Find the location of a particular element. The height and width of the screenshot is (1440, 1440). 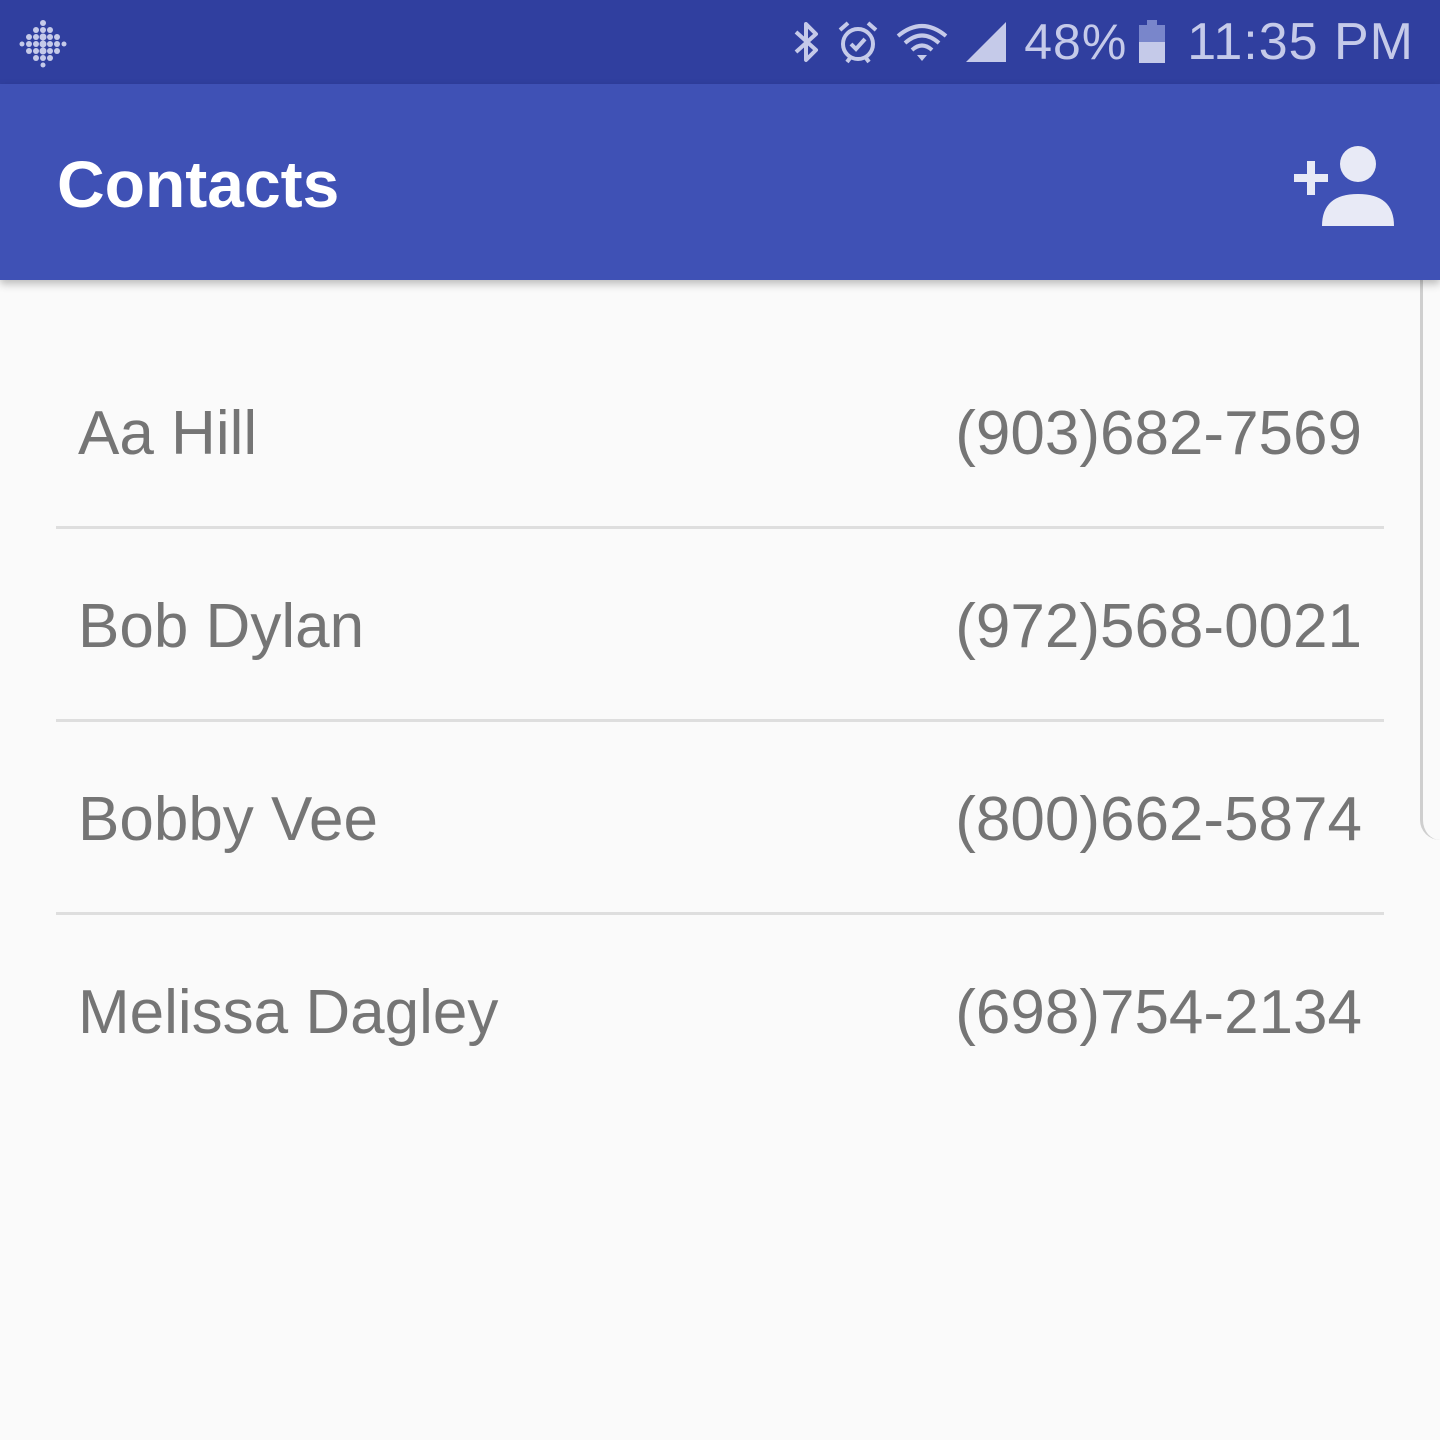

clock-time: 11:35 PM is located at coordinates (1300, 42).